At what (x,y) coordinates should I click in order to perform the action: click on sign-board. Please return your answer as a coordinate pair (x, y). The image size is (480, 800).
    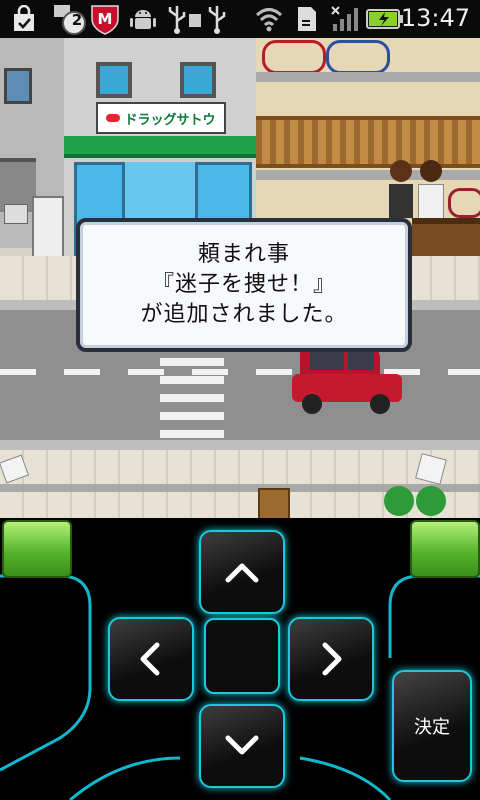
    Looking at the image, I should click on (16, 214).